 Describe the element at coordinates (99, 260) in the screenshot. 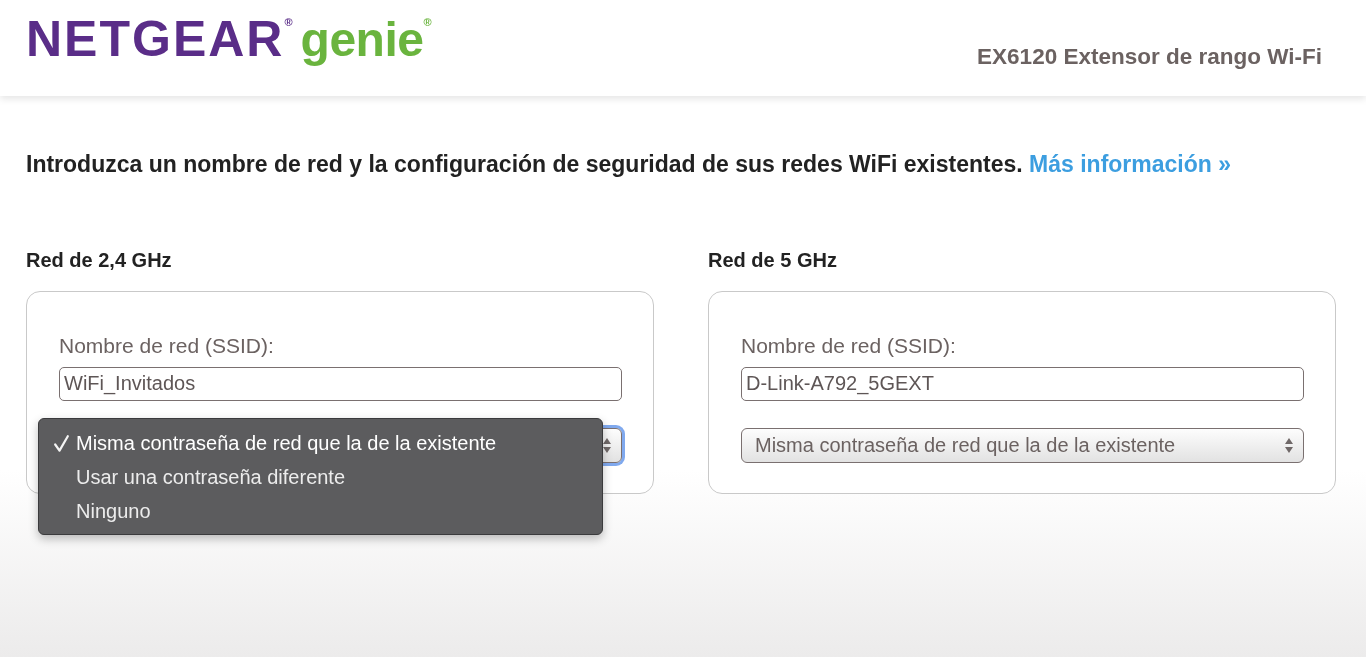

I see `band-heading: Red de 2,4 GHz` at that location.